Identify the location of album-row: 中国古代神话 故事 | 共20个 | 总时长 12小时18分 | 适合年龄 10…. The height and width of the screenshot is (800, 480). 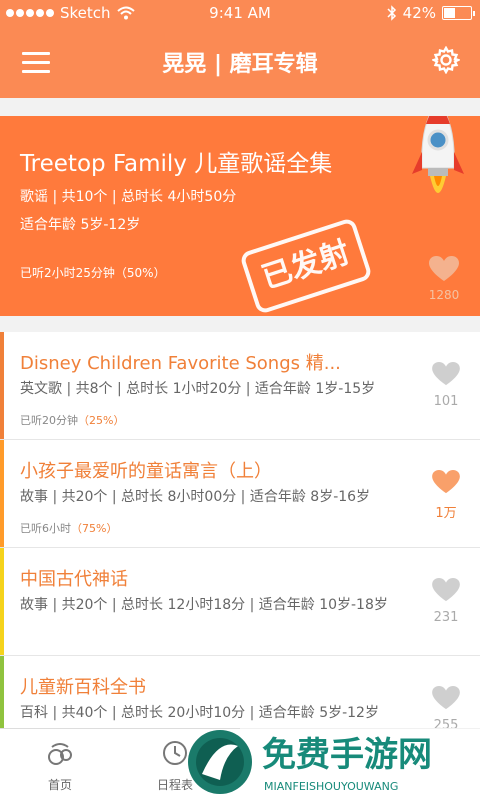
(240, 602).